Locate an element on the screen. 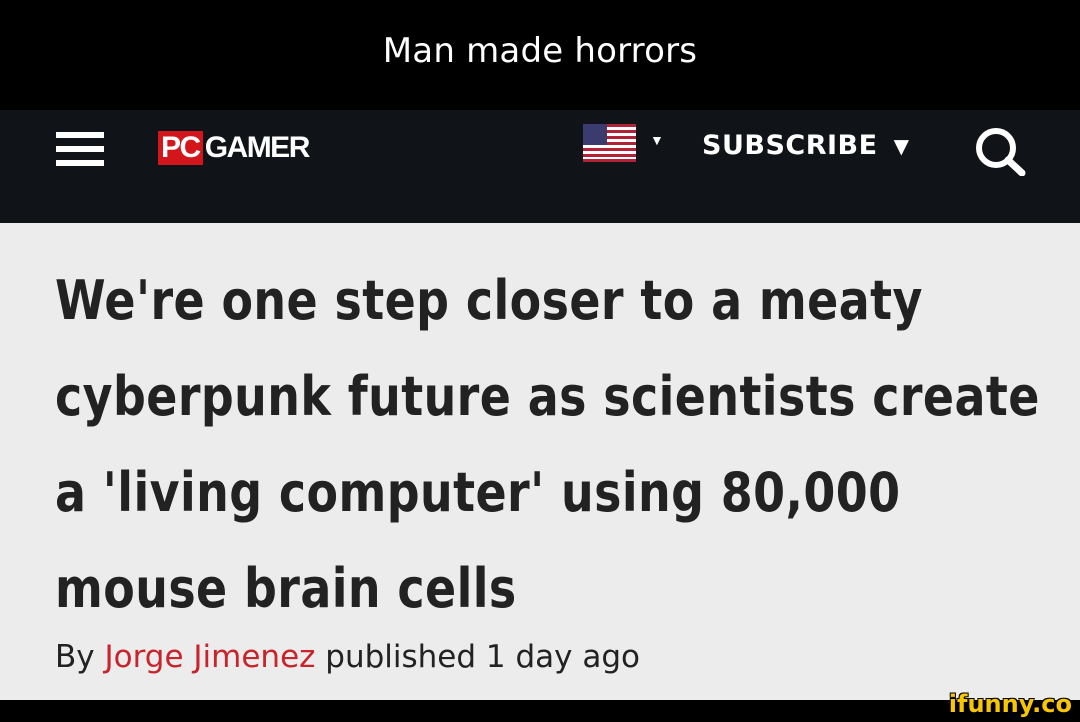  subscribe-label: SUBSCRIBE is located at coordinates (790, 145).